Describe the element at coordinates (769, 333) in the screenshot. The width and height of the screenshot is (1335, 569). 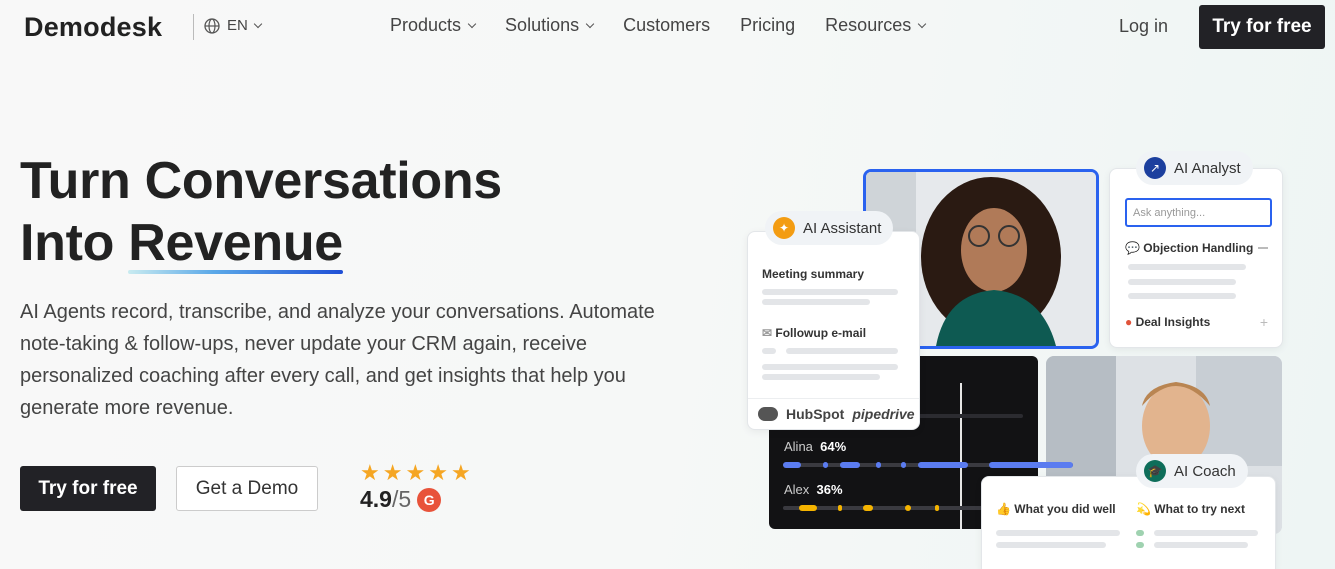
I see `envelope-icon: ✉` at that location.